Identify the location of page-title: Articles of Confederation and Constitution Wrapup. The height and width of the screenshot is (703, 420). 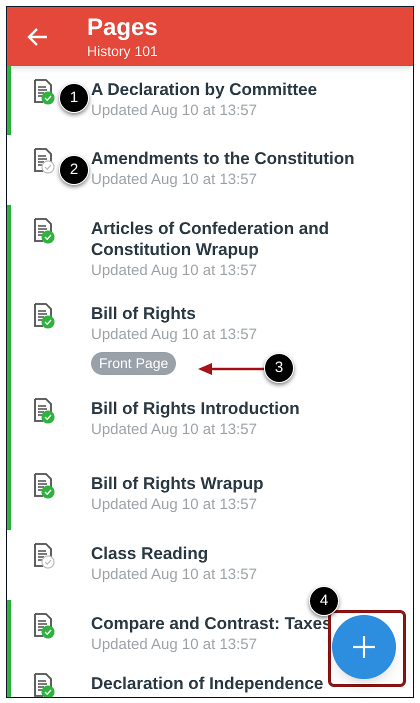
(210, 239).